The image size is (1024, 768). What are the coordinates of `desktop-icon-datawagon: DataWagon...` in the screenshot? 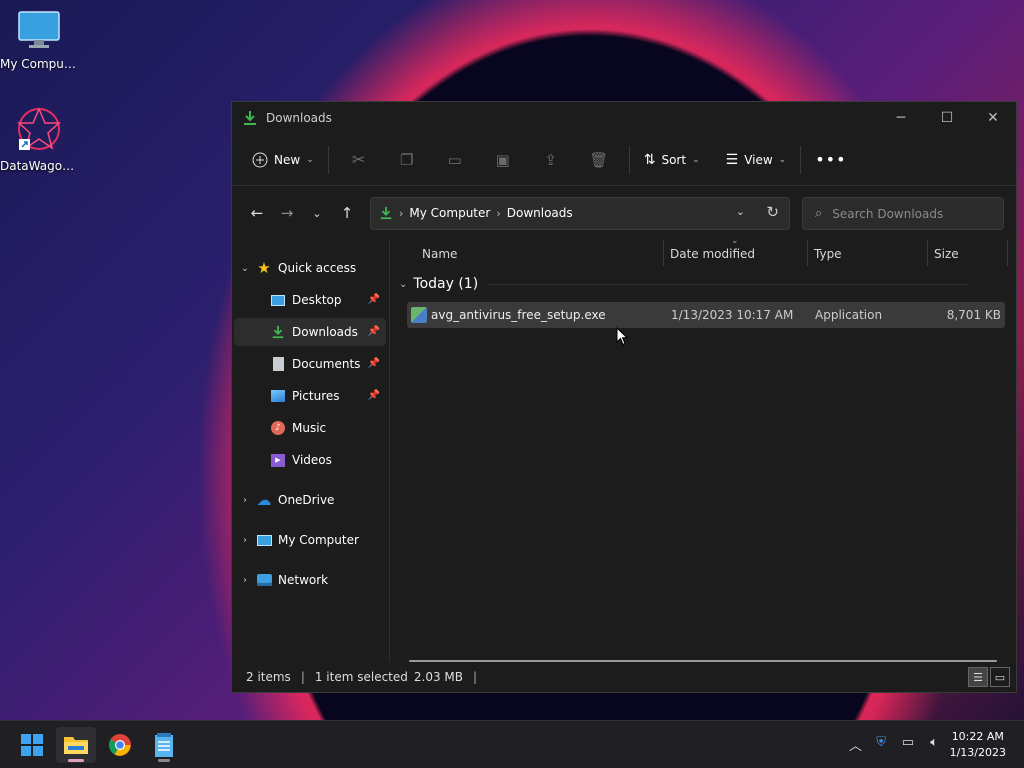 It's located at (39, 139).